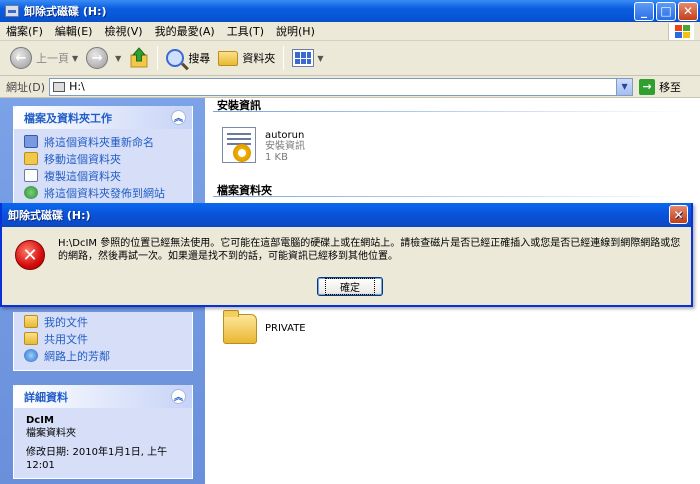 This screenshot has width=700, height=484. I want to click on go-label: 移至, so click(670, 87).